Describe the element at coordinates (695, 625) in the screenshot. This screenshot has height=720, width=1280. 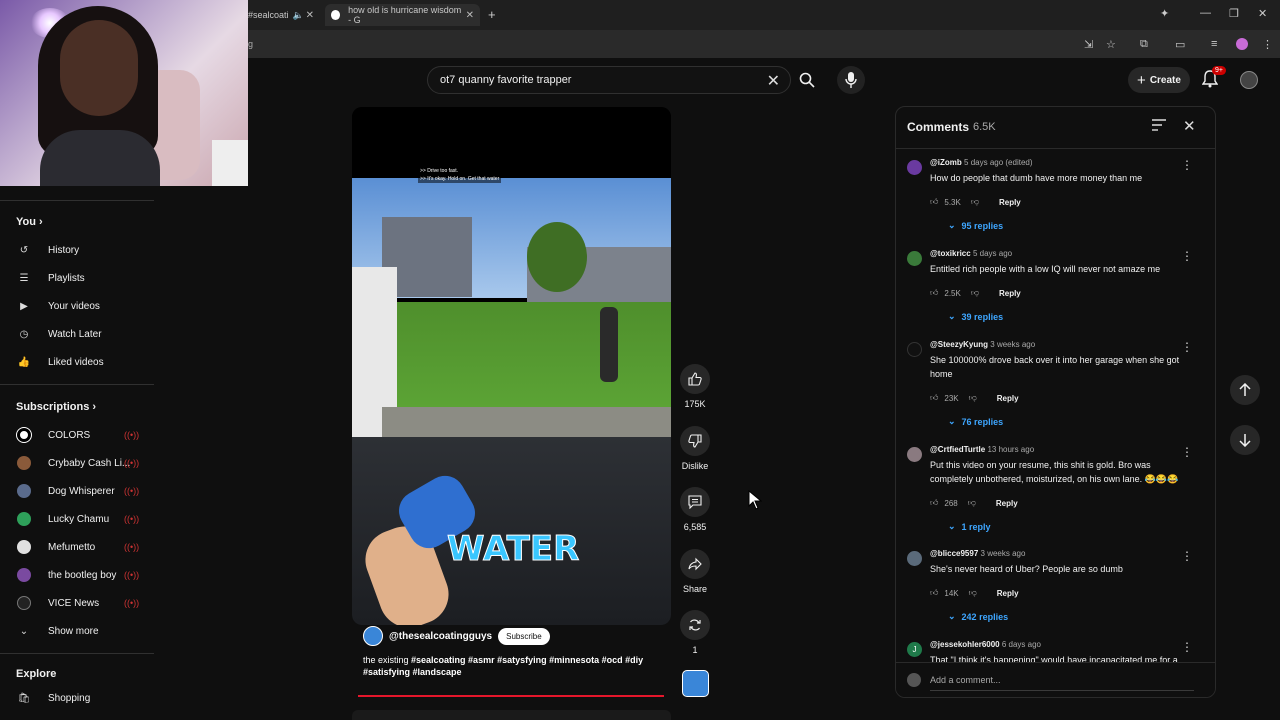
I see `remix-button` at that location.